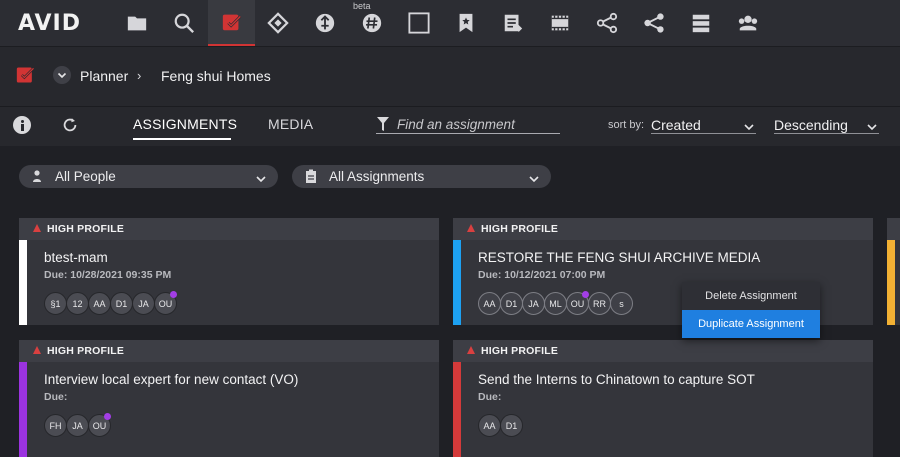 Image resolution: width=900 pixels, height=457 pixels. I want to click on planner-icon, so click(231, 23).